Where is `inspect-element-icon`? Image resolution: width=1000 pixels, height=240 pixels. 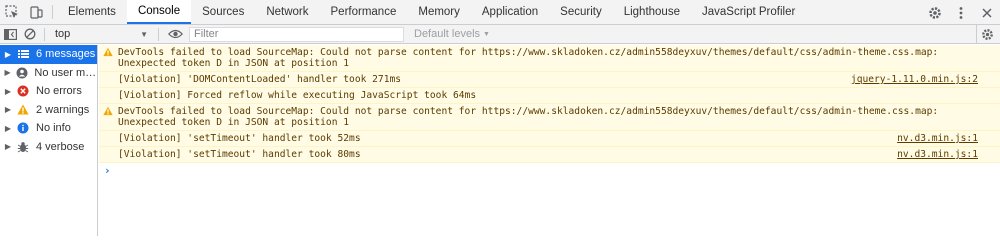 inspect-element-icon is located at coordinates (12, 12).